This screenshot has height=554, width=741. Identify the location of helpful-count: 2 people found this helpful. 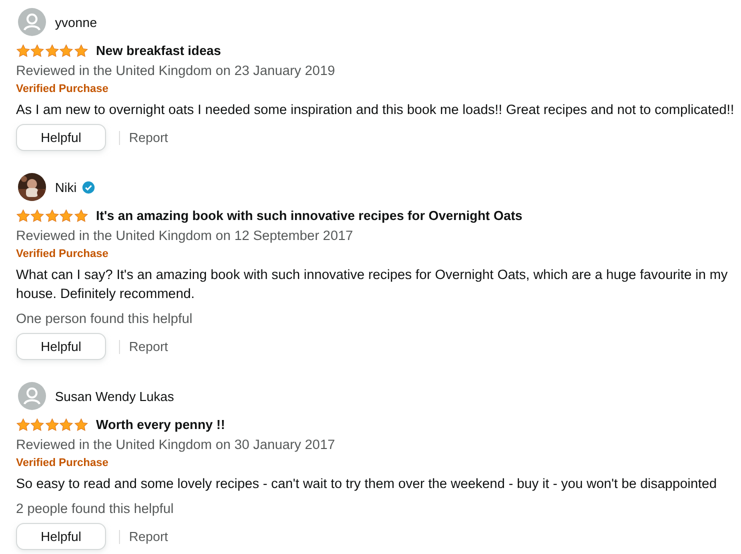
(95, 509).